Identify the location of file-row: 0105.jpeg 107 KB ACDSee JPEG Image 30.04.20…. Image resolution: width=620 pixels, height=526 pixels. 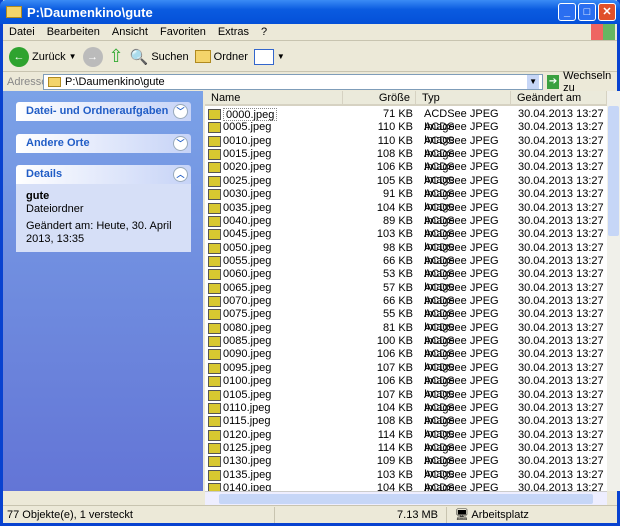
(405, 401).